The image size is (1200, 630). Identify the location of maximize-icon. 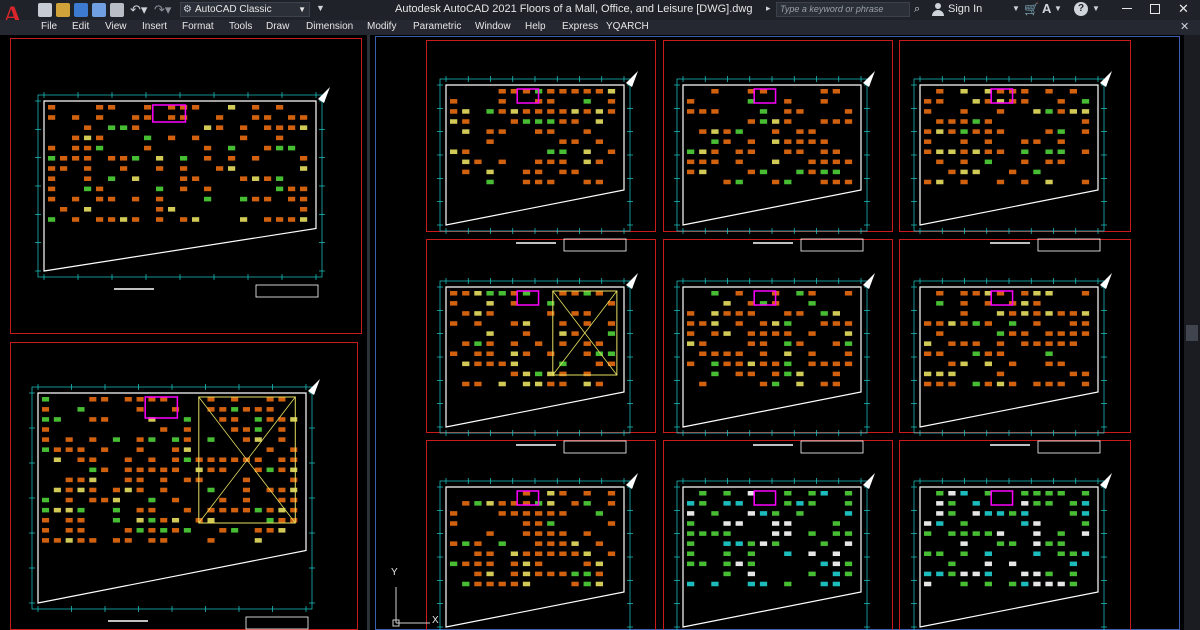
(1155, 9).